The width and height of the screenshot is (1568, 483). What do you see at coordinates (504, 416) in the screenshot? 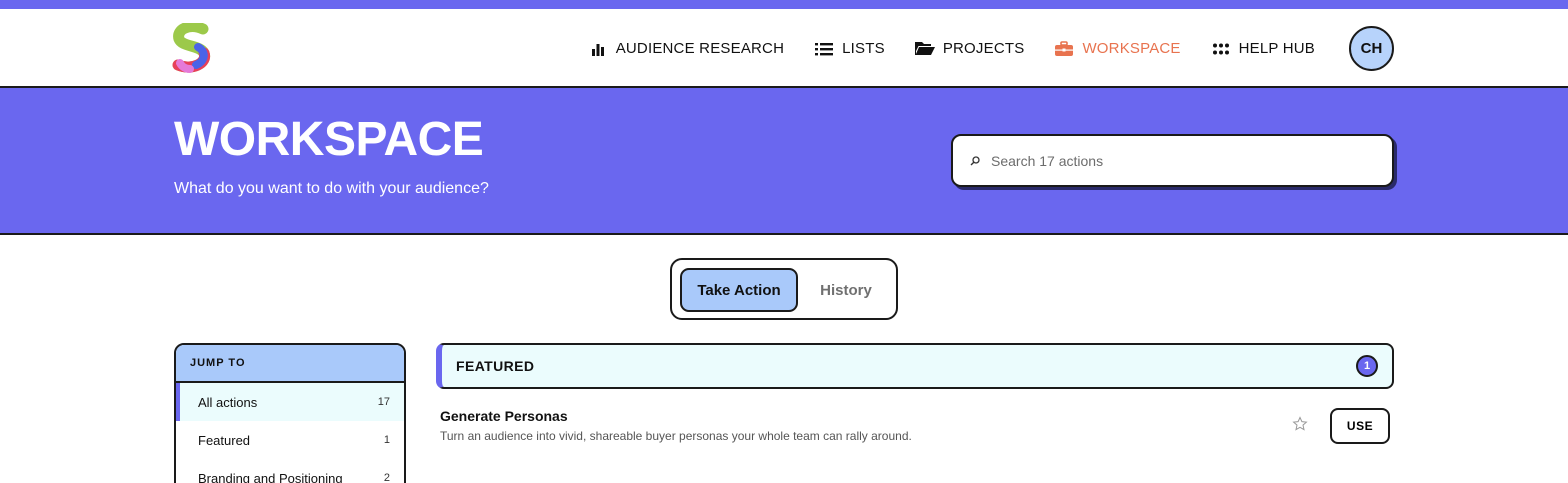
I see `action-name: Generate Personas` at bounding box center [504, 416].